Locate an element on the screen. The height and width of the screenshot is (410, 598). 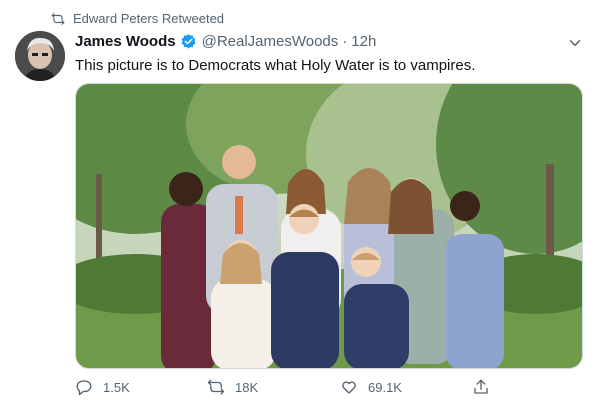
reply-count: 1.5K is located at coordinates (116, 387).